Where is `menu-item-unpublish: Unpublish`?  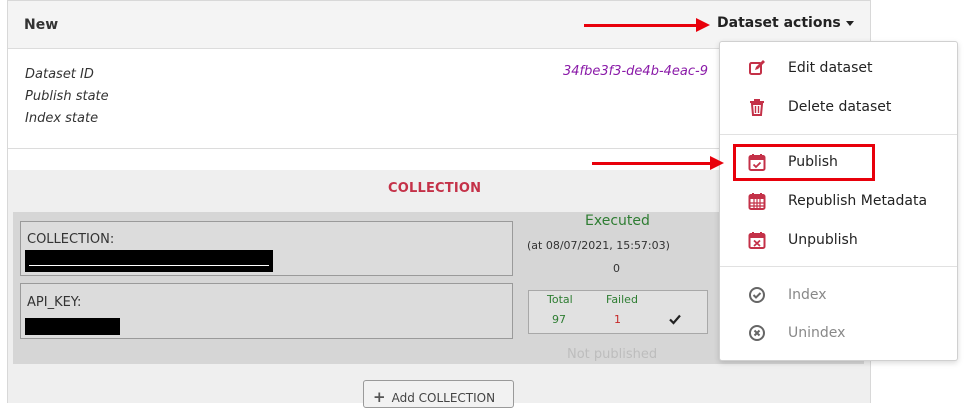 menu-item-unpublish: Unpublish is located at coordinates (838, 240).